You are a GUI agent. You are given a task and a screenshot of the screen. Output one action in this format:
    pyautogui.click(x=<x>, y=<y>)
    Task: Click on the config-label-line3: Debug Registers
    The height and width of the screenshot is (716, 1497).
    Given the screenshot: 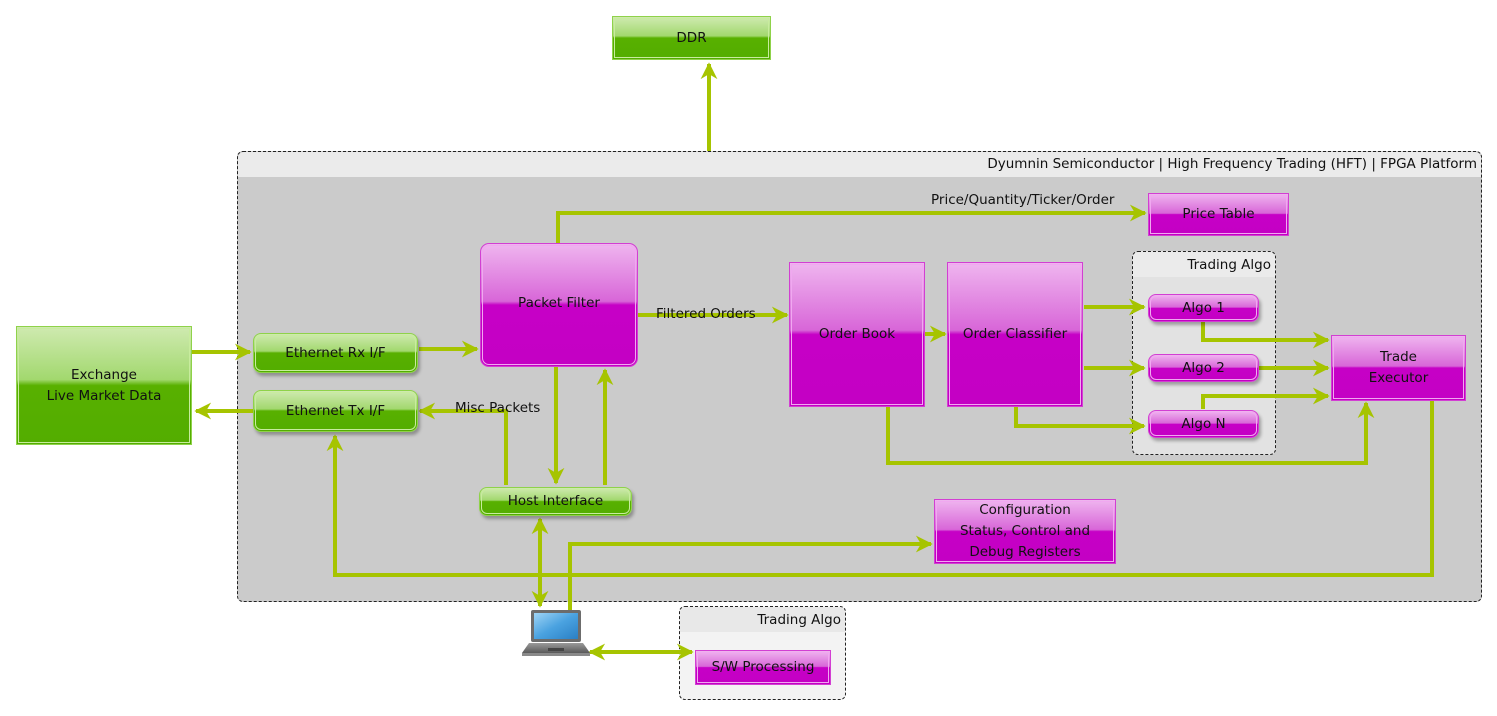 What is the action you would take?
    pyautogui.click(x=1025, y=551)
    